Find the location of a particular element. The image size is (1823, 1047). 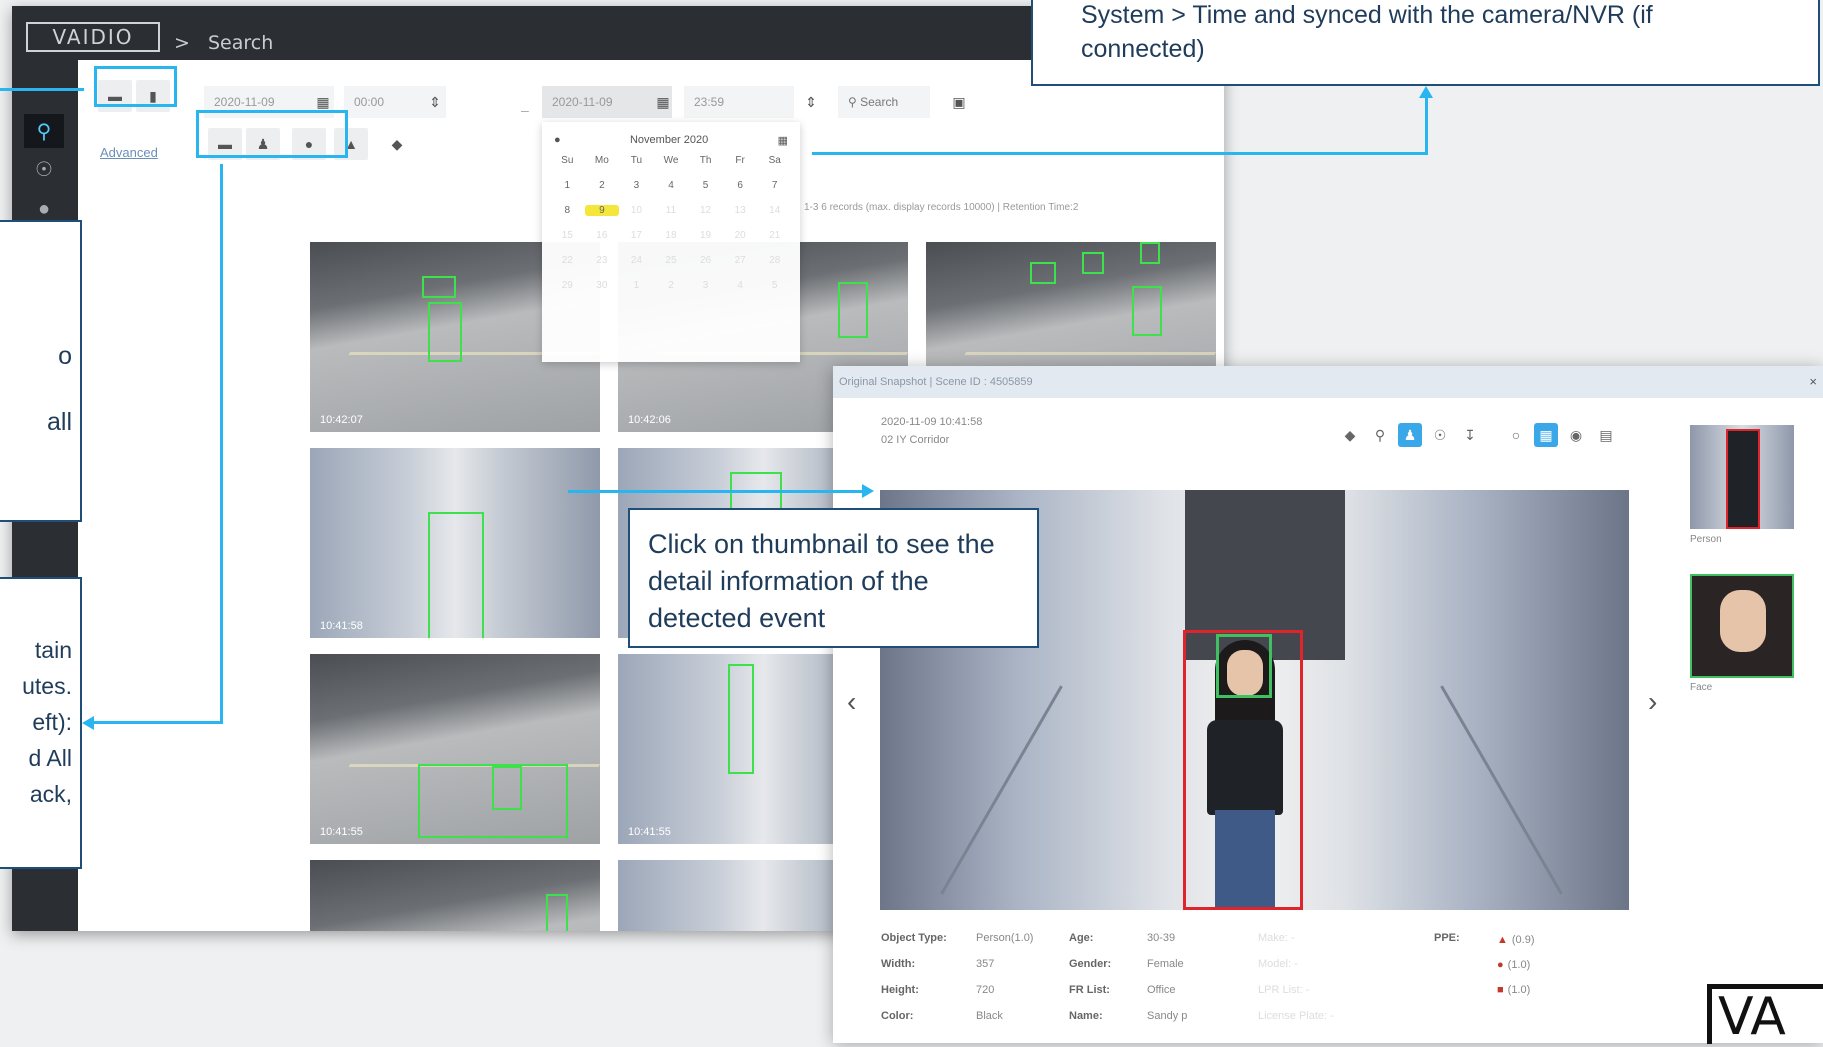

calendar-day: 24 is located at coordinates (636, 260).